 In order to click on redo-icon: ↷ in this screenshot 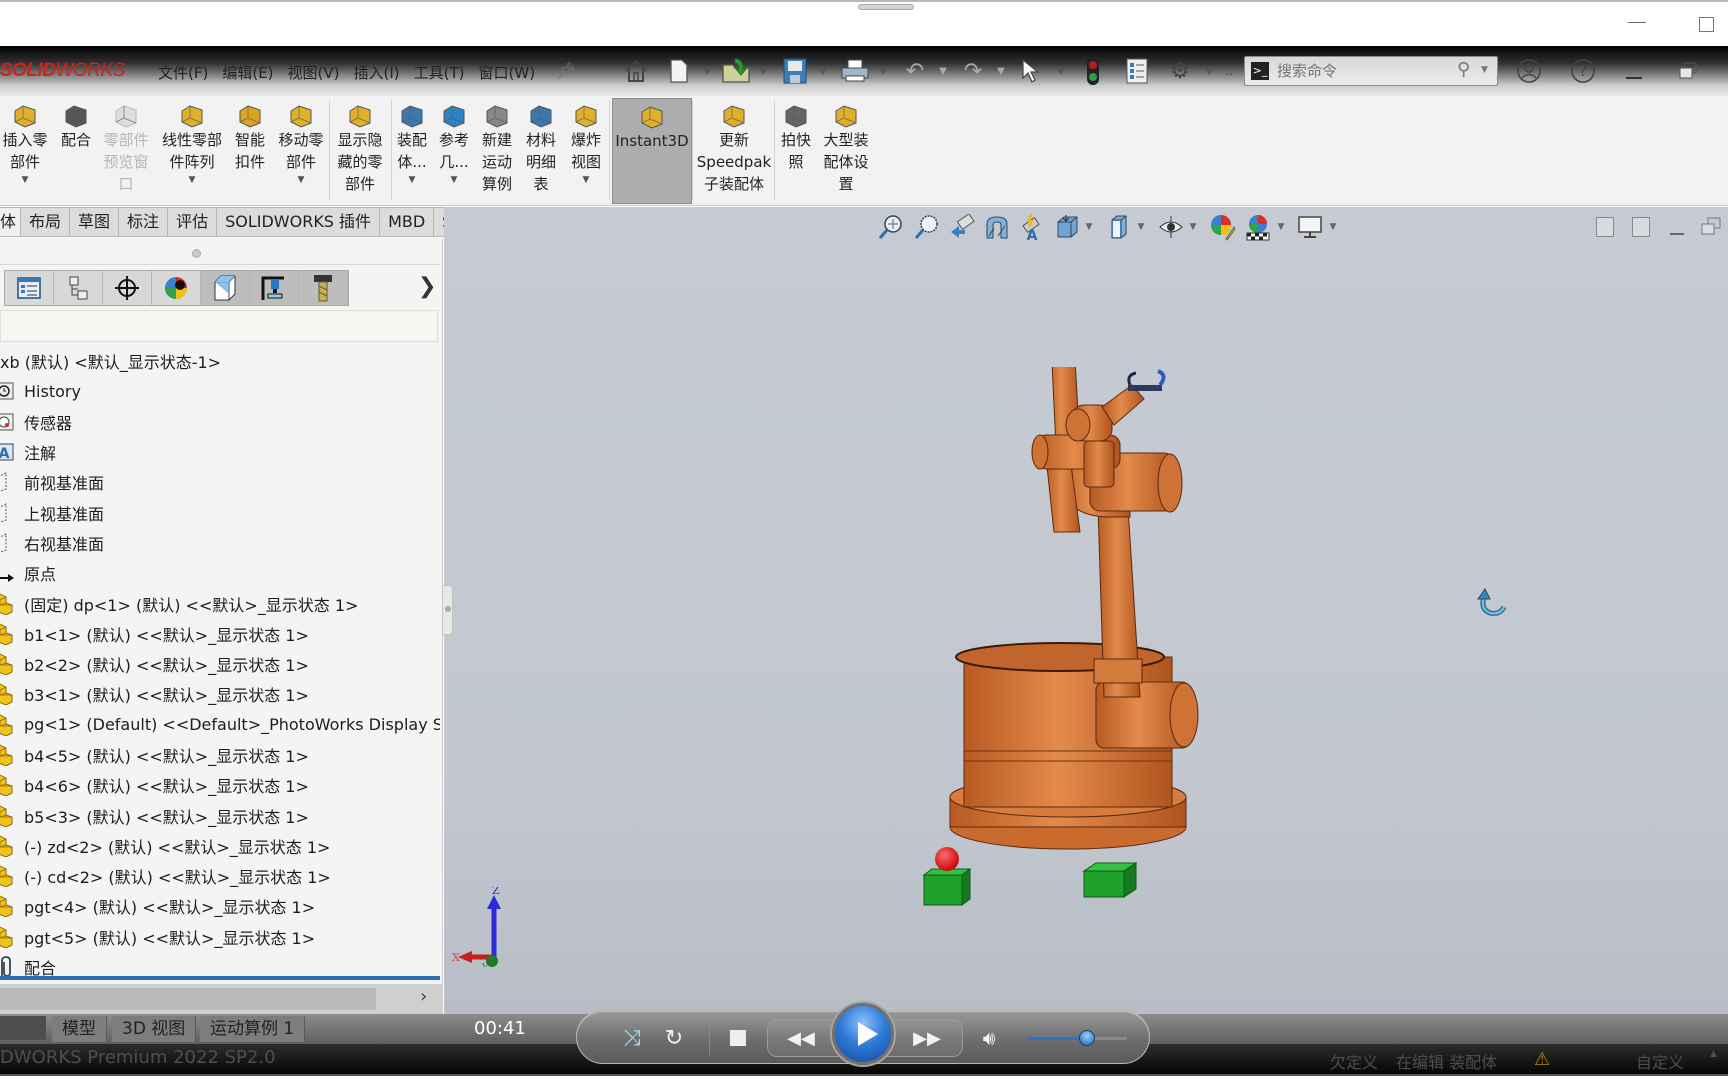, I will do `click(973, 71)`.